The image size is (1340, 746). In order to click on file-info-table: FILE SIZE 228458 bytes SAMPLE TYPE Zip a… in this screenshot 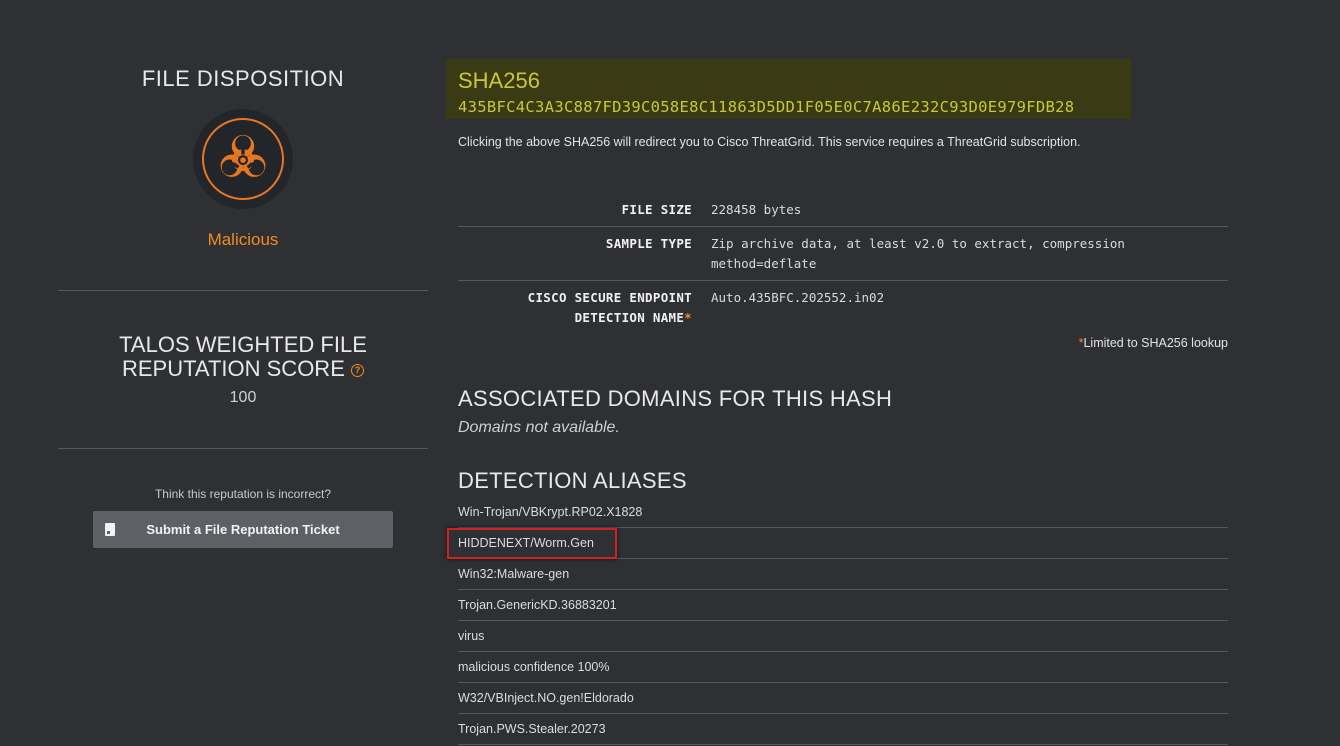, I will do `click(843, 263)`.